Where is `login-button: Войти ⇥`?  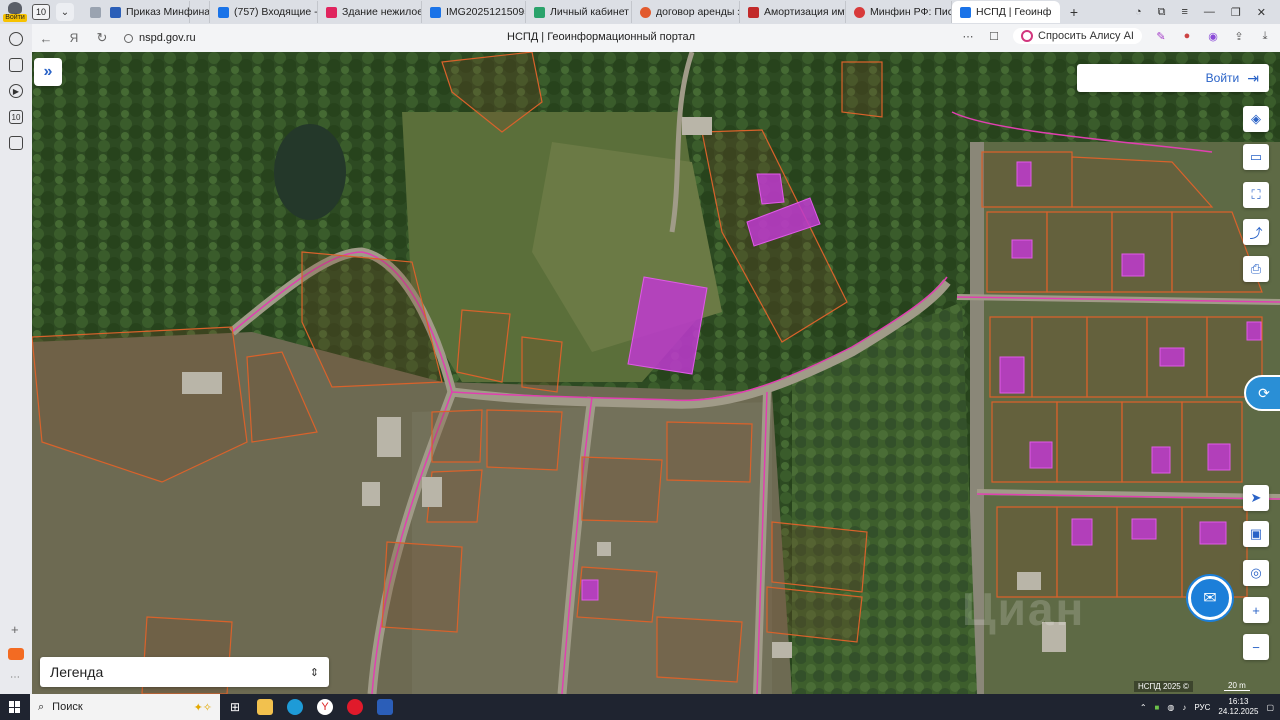
login-button: Войти ⇥ is located at coordinates (1173, 78).